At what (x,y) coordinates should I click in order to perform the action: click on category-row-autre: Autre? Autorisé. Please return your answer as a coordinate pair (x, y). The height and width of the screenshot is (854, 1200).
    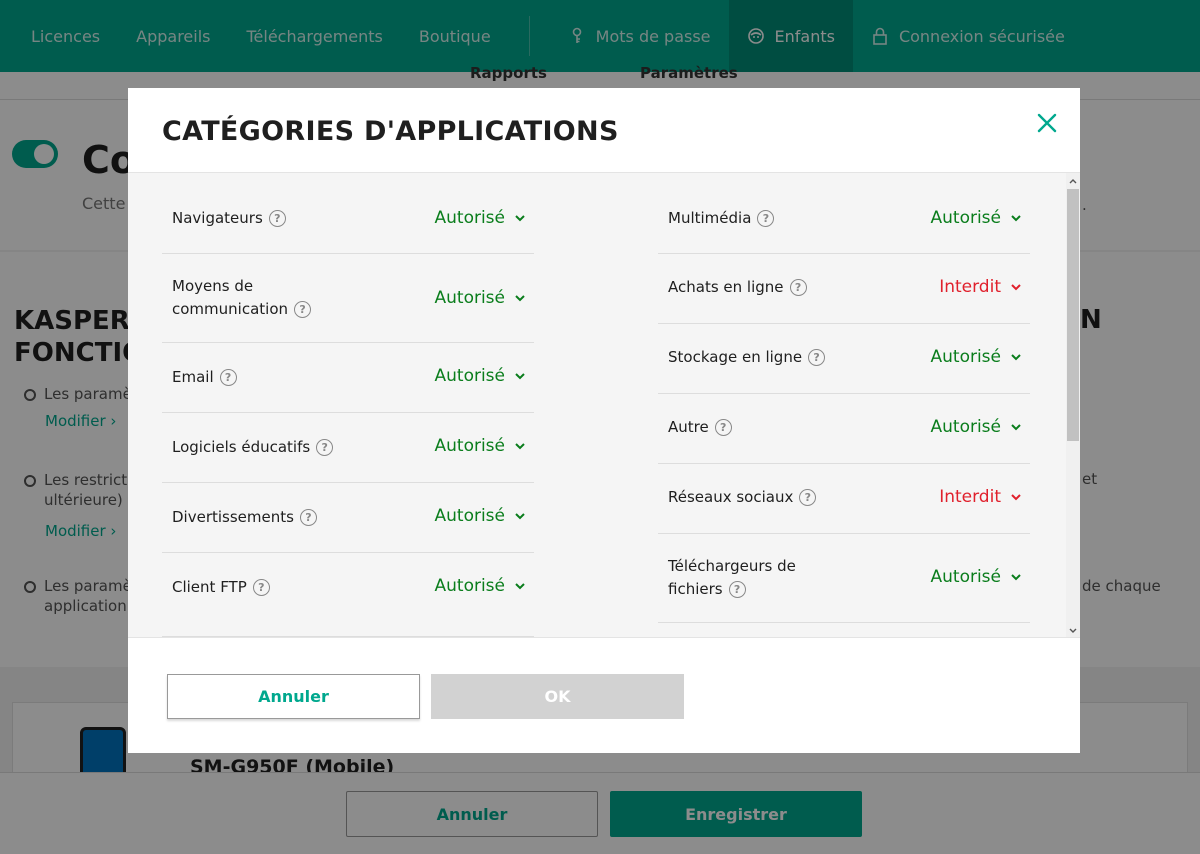
    Looking at the image, I should click on (844, 429).